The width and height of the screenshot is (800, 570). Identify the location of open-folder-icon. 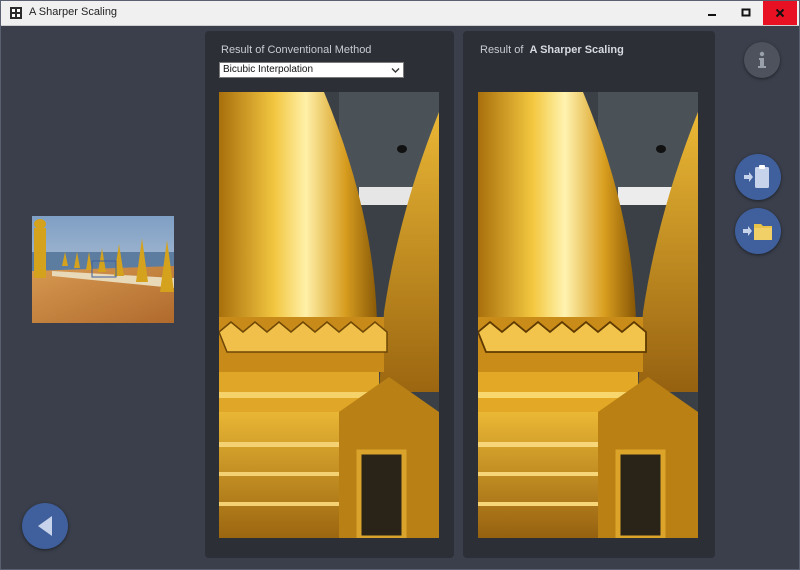
(757, 232).